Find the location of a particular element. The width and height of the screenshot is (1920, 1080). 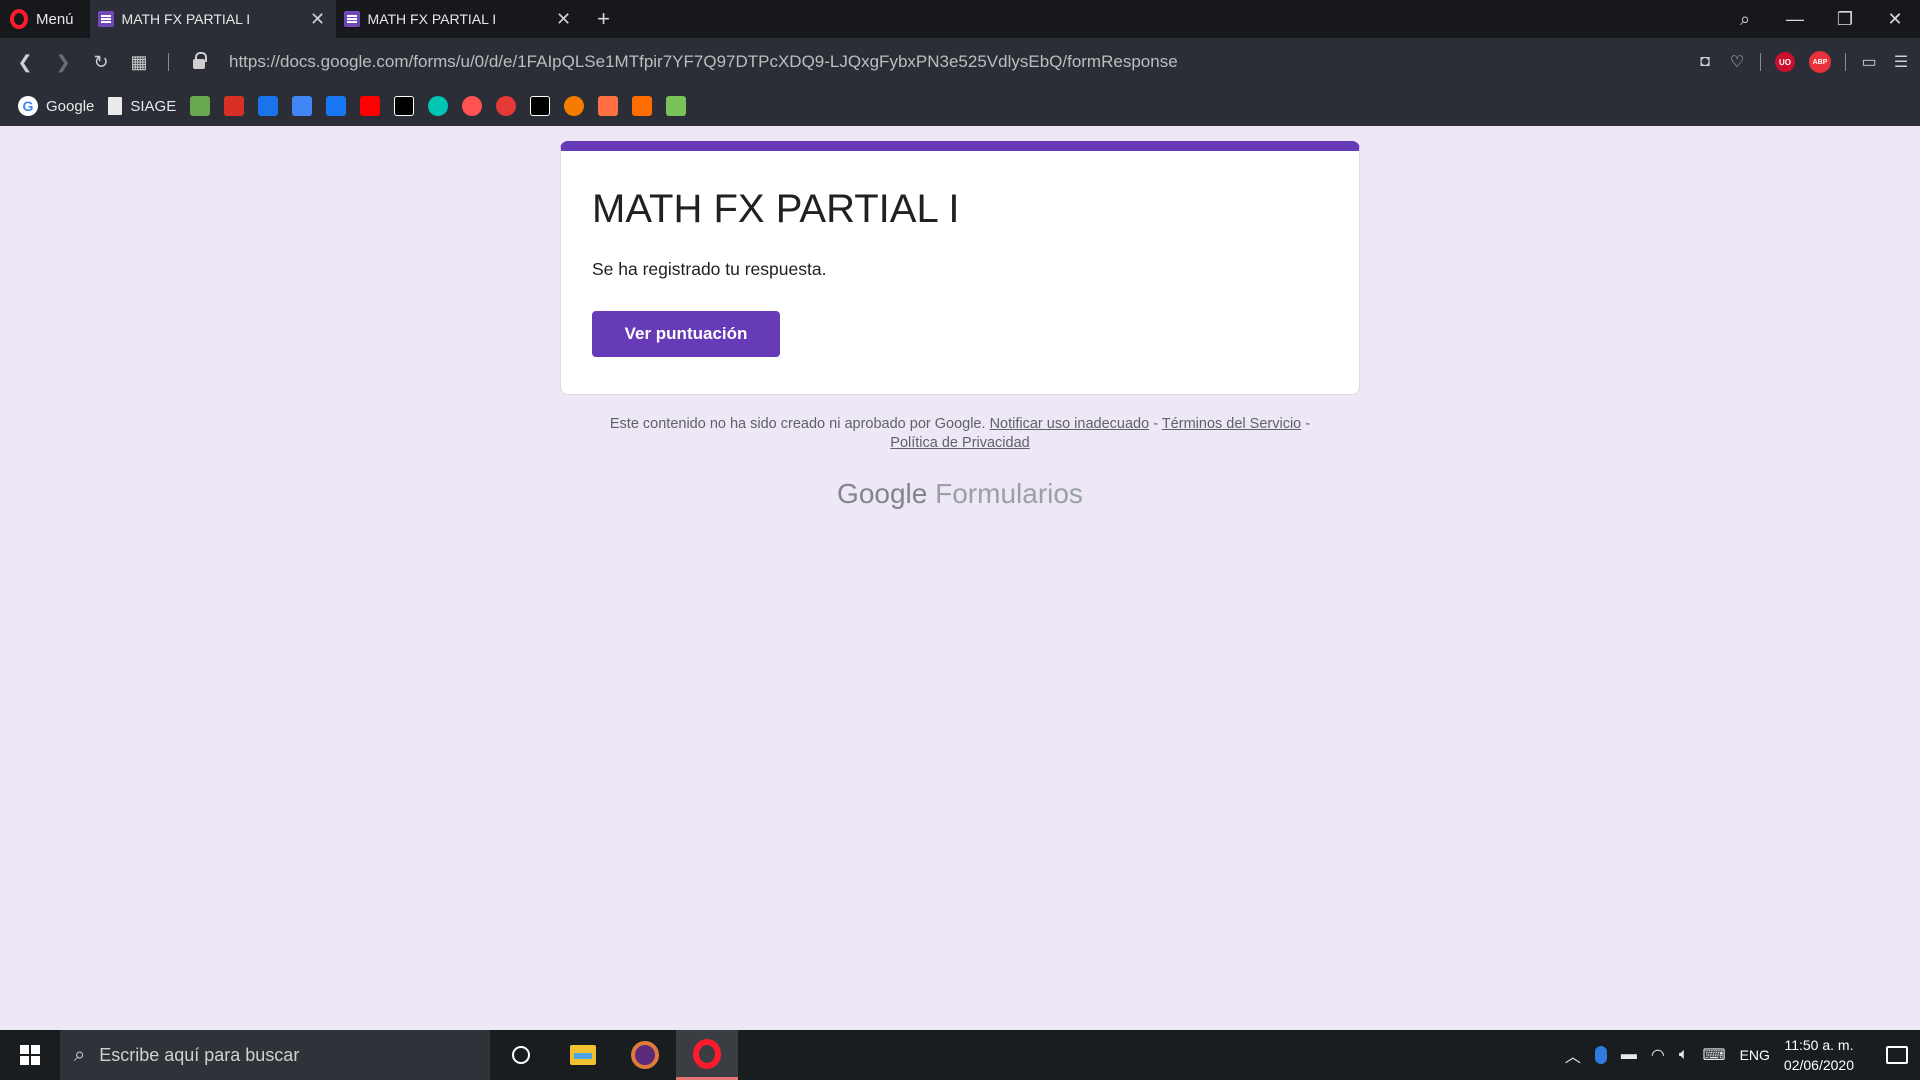

opera-icon is located at coordinates (707, 1053).